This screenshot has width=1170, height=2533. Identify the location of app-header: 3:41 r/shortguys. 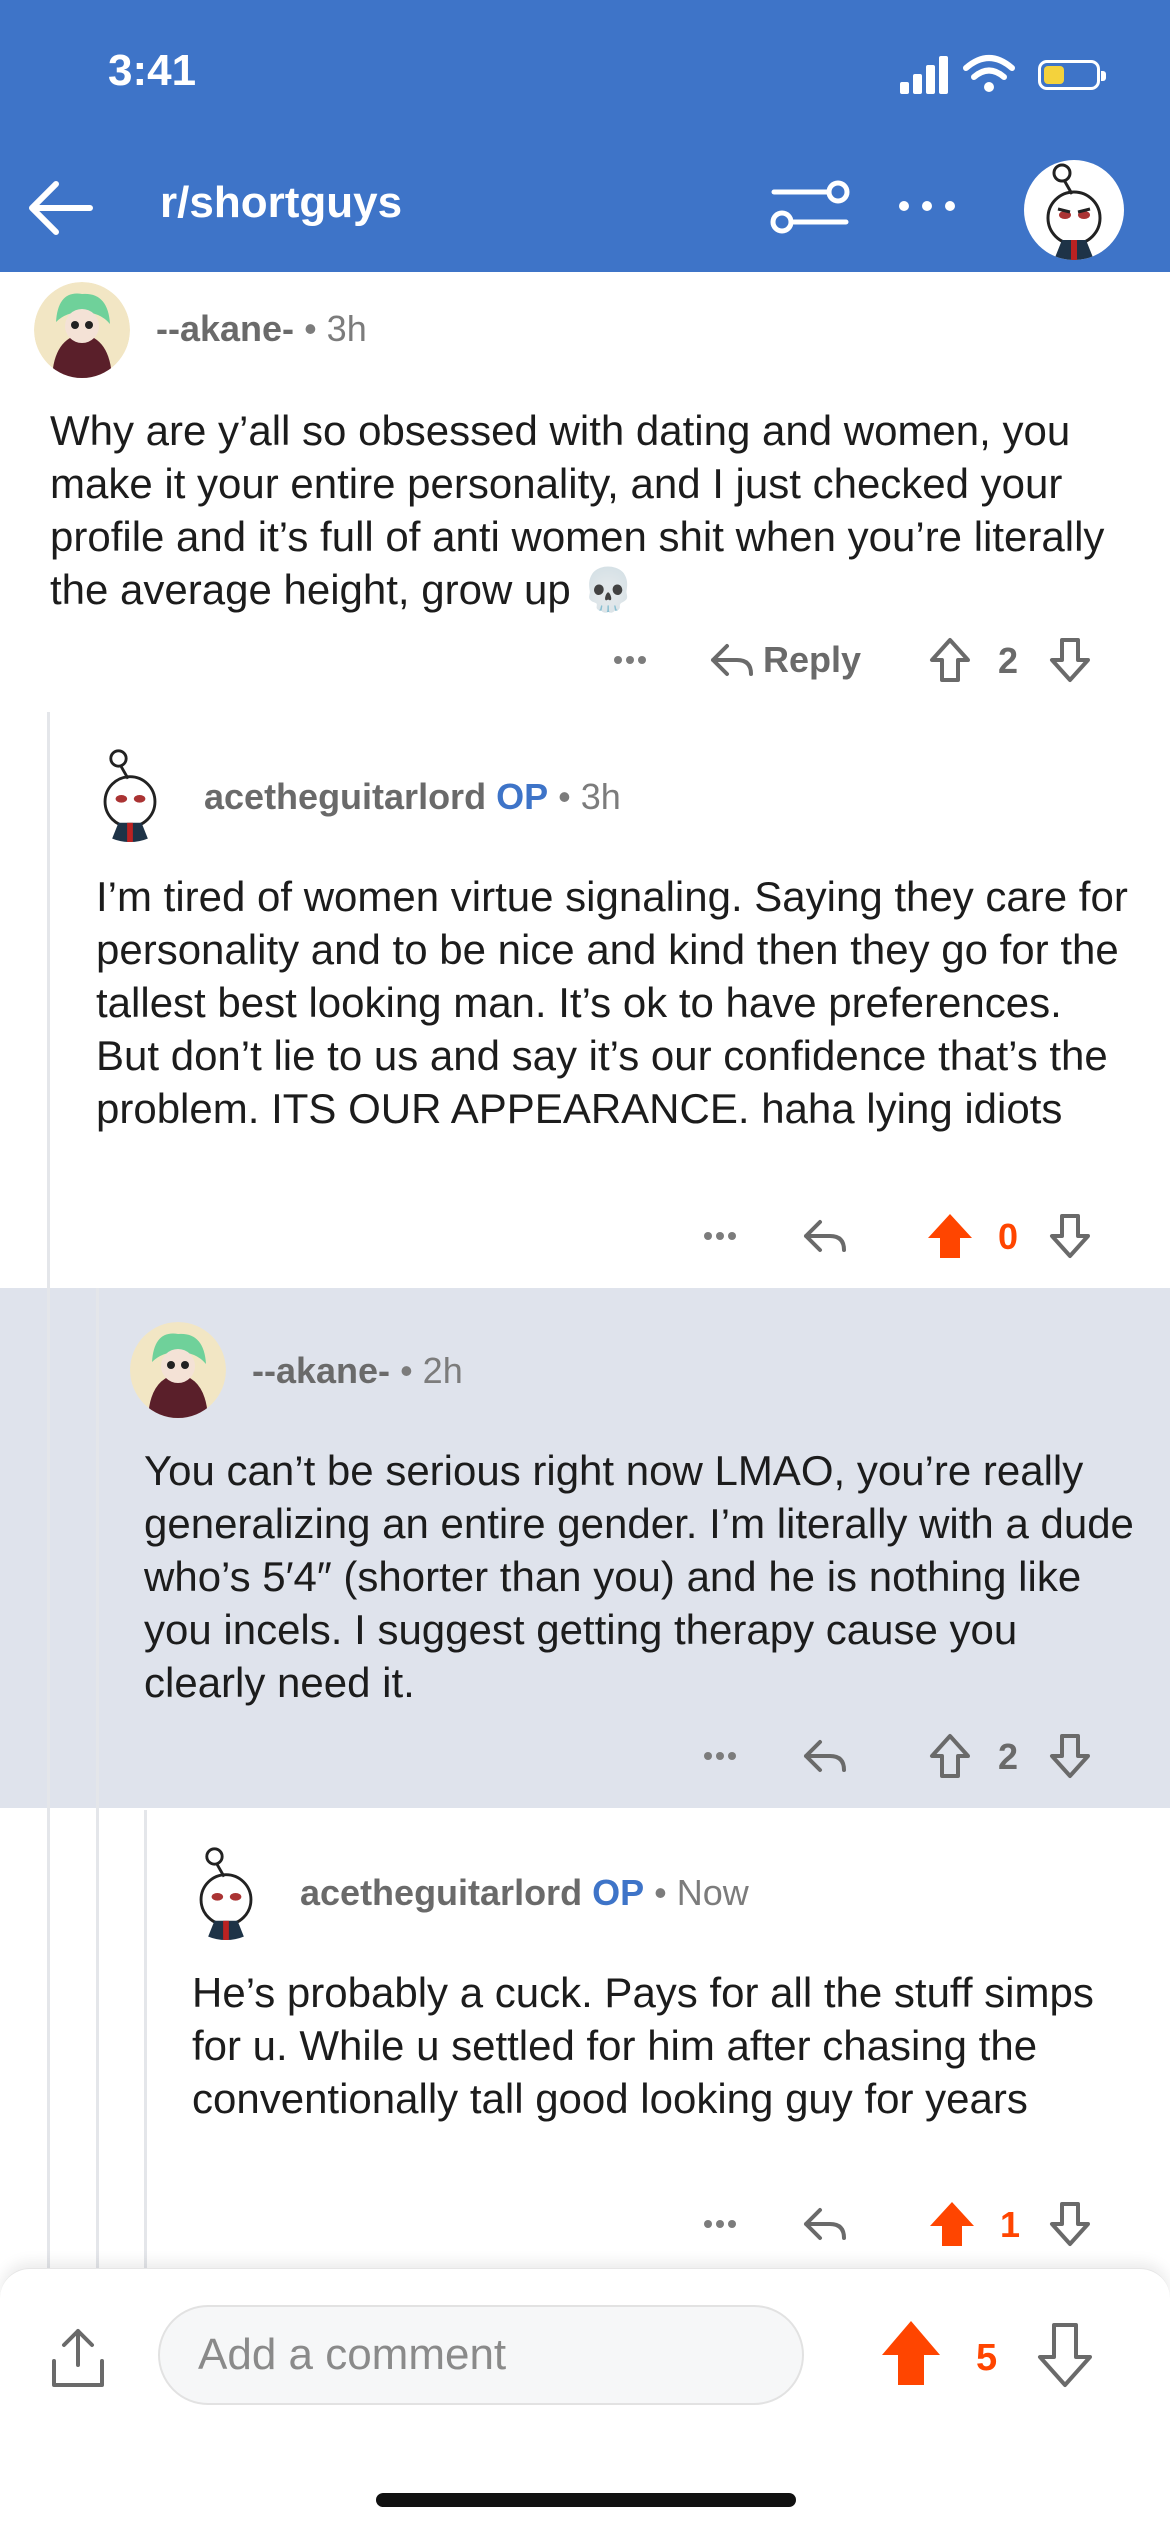
(585, 136).